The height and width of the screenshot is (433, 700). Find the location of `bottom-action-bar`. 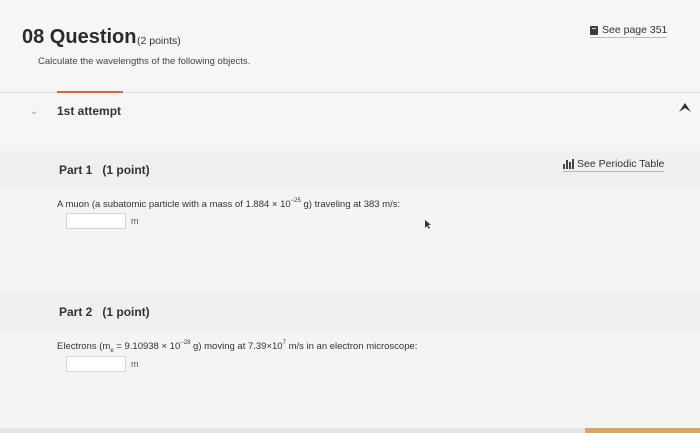

bottom-action-bar is located at coordinates (642, 430).